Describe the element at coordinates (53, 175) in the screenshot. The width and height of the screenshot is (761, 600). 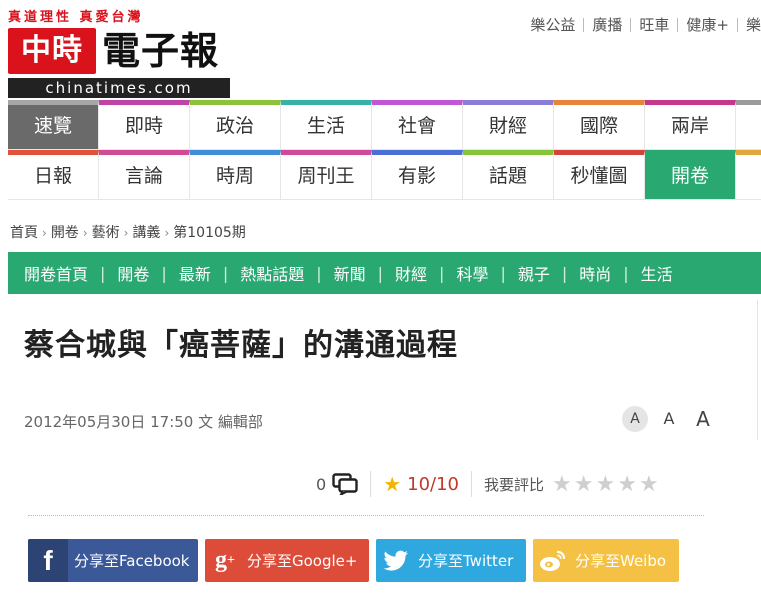
I see `nav-item-daily: 日報` at that location.